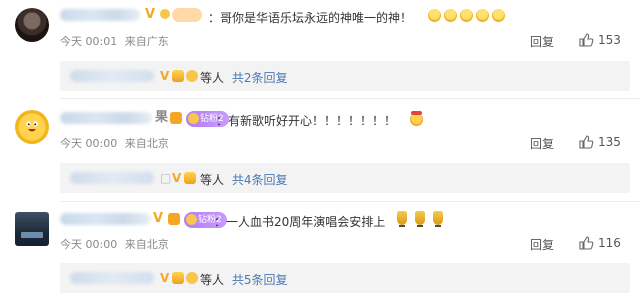 The height and width of the screenshot is (294, 640). Describe the element at coordinates (260, 280) in the screenshot. I see `sub-reply-count-link: 共5条回复` at that location.